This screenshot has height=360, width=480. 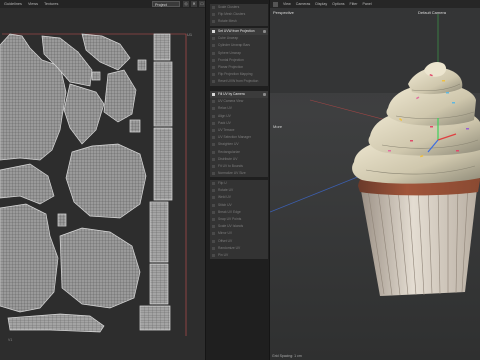 What do you see at coordinates (229, 7) in the screenshot?
I see `command-label: Scale Clusters` at bounding box center [229, 7].